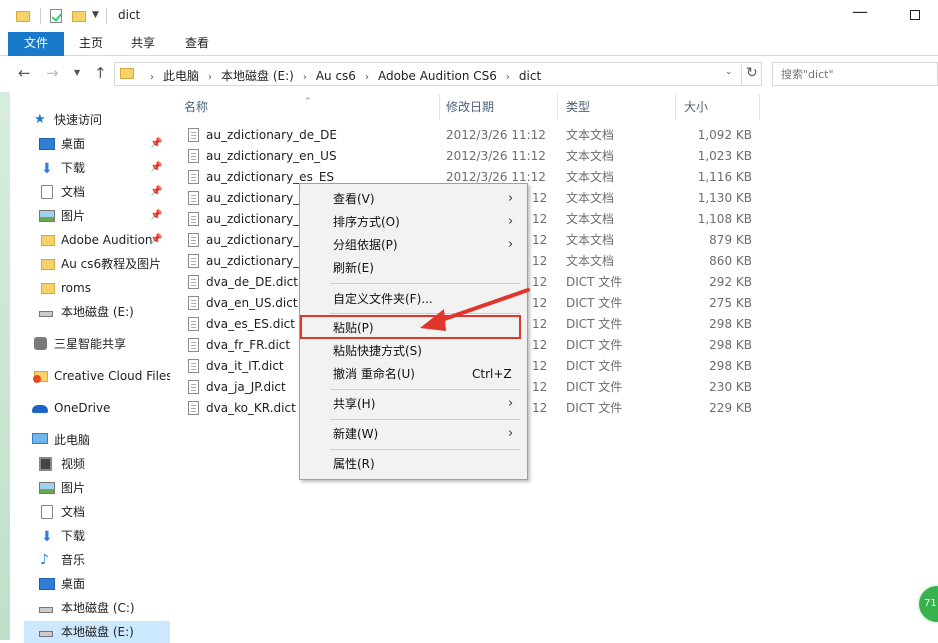  What do you see at coordinates (248, 345) in the screenshot?
I see `file-name: dva_fr_FR.dict` at bounding box center [248, 345].